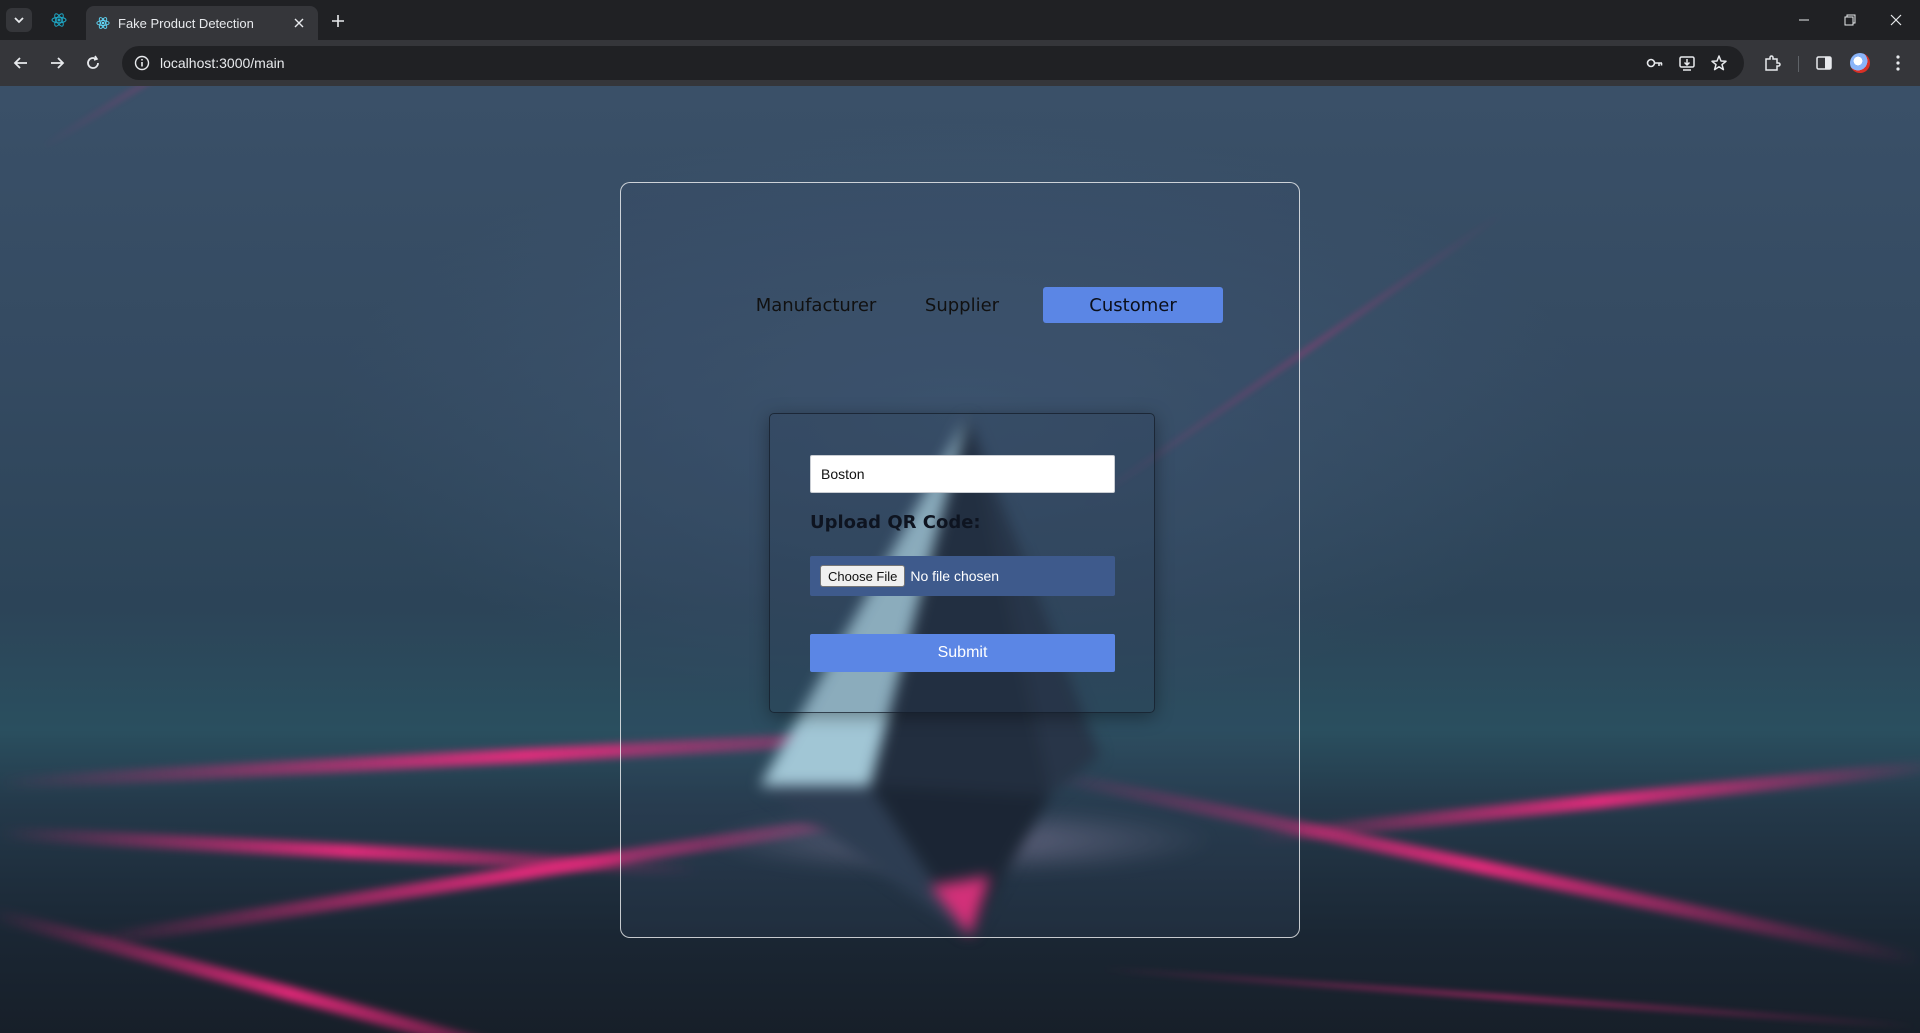 The height and width of the screenshot is (1033, 1920). Describe the element at coordinates (960, 20) in the screenshot. I see `browser-tab-strip: Fake Product Detection` at that location.